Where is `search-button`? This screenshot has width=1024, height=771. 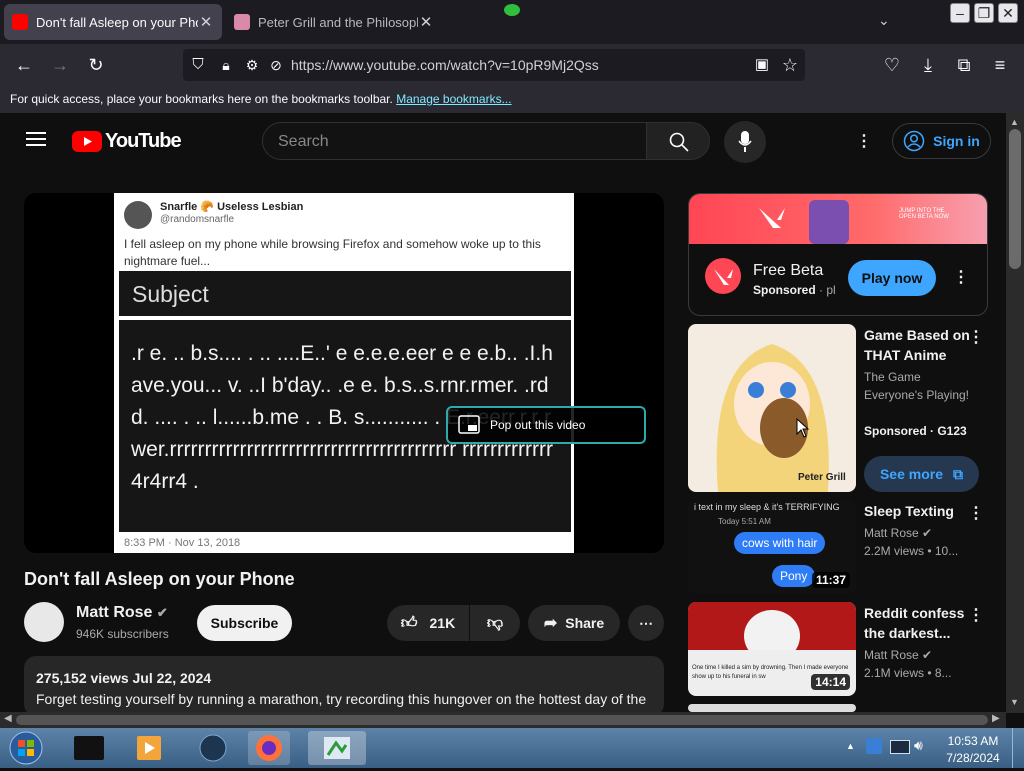 search-button is located at coordinates (678, 141).